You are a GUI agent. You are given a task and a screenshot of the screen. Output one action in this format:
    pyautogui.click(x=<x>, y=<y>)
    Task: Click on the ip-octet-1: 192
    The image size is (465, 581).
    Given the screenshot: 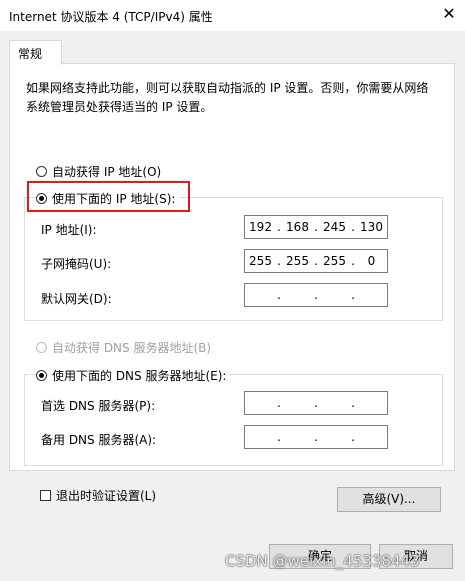 What is the action you would take?
    pyautogui.click(x=260, y=227)
    